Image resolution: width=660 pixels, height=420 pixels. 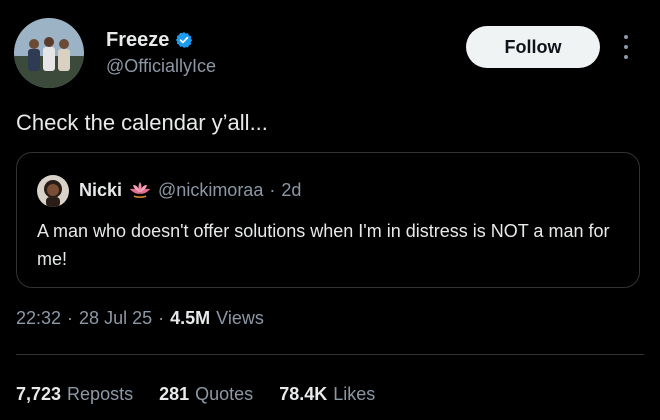 I want to click on divider, so click(x=330, y=354).